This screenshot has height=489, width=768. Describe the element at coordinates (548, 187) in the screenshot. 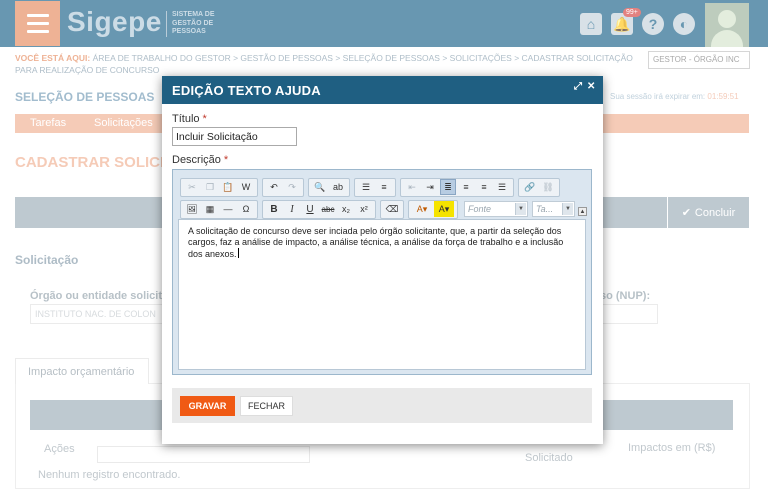

I see `unlink-icon: ⛓` at that location.